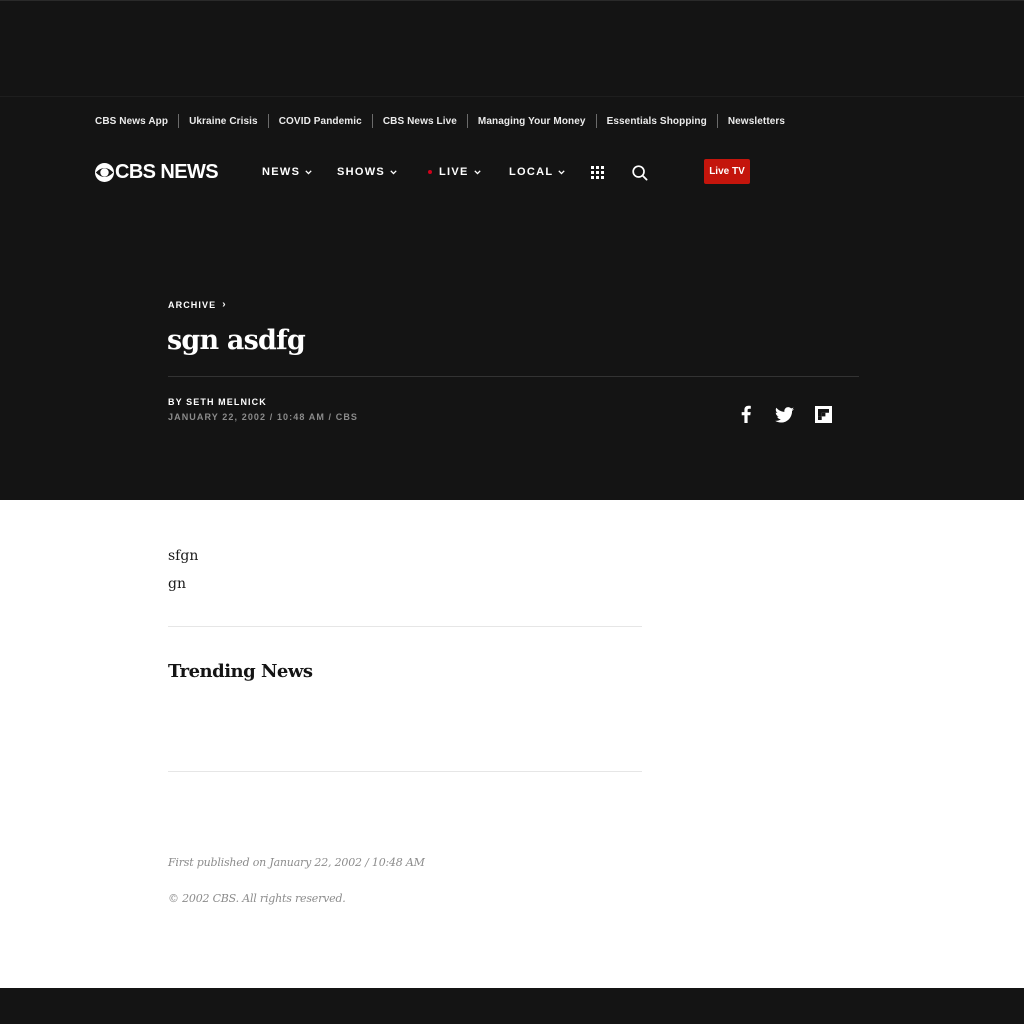 This screenshot has height=1024, width=1024. Describe the element at coordinates (756, 121) in the screenshot. I see `top-link-newsletters: Newsletters` at that location.